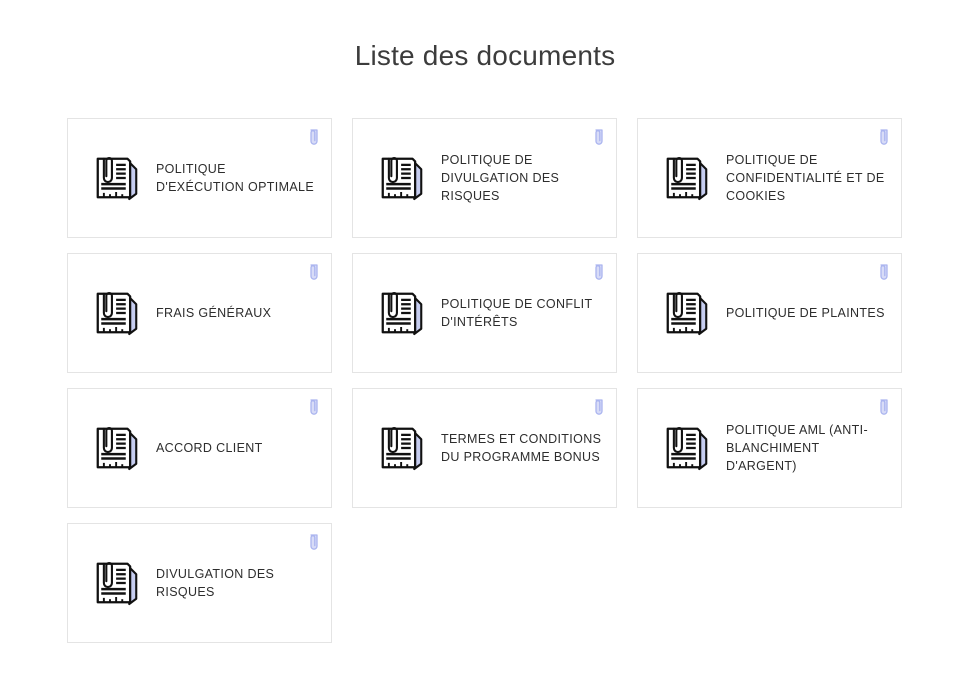  I want to click on document-card: TERMES ET CONDITIONS DU PROGRAMME BONUS, so click(484, 448).